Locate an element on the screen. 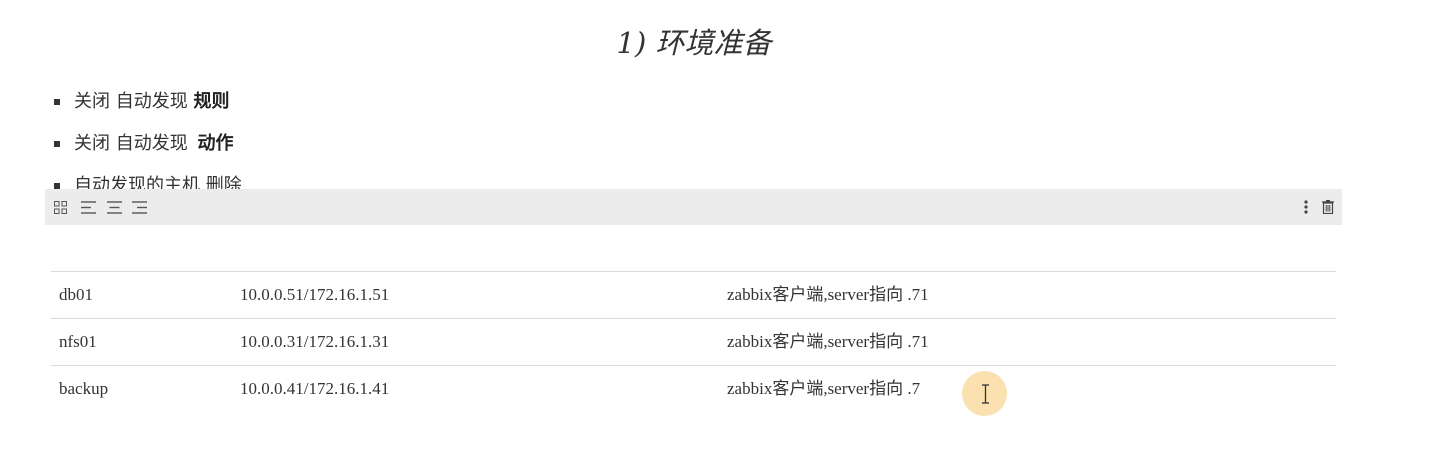  bullet-text: 自动发现的主机 删除 is located at coordinates (158, 182).